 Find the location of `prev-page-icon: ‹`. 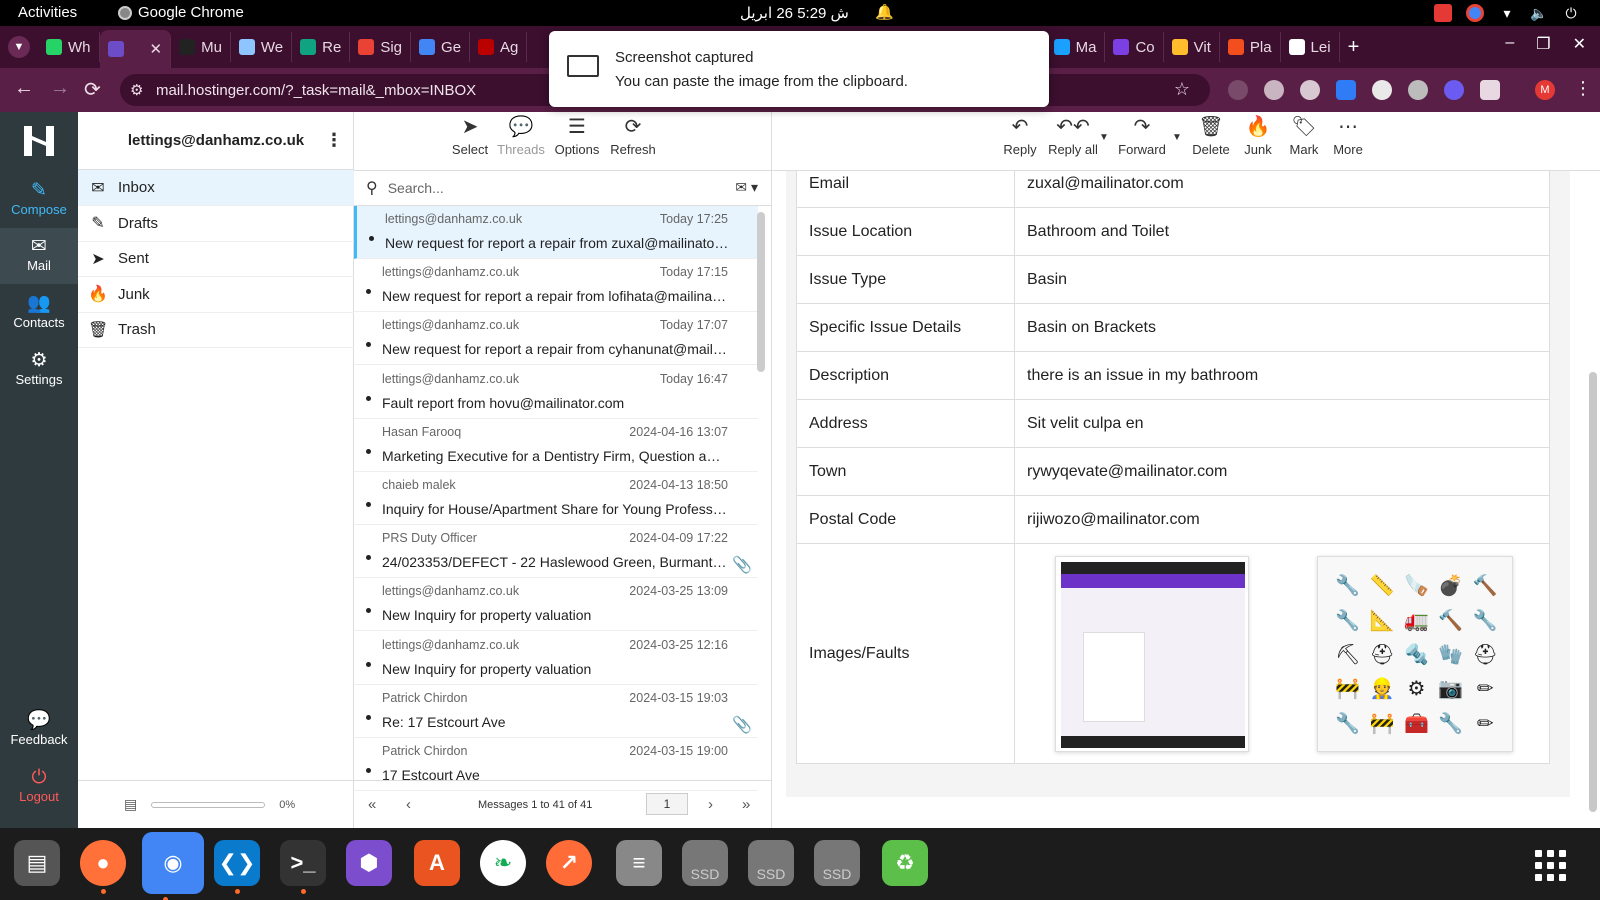

prev-page-icon: ‹ is located at coordinates (408, 804).